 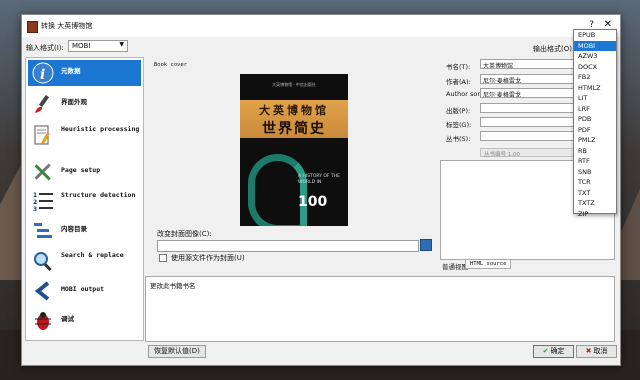 I want to click on series-label: 丛书(S):, so click(x=458, y=139).